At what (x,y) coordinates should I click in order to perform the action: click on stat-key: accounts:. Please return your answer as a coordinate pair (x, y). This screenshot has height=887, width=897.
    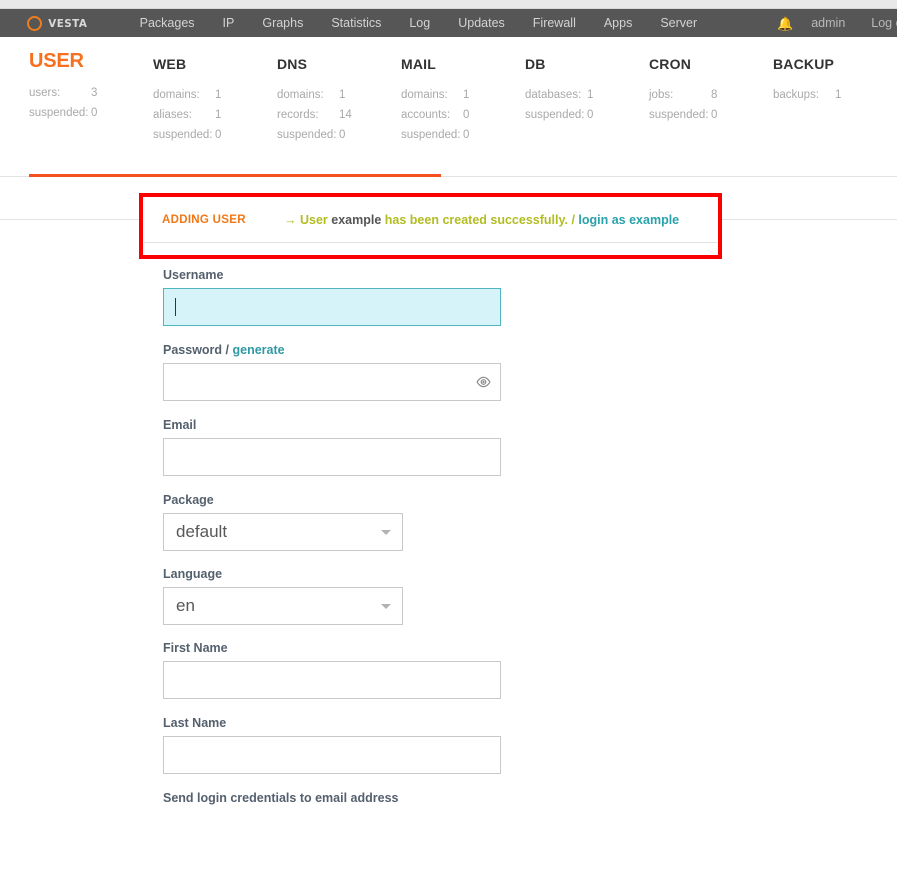
    Looking at the image, I should click on (426, 115).